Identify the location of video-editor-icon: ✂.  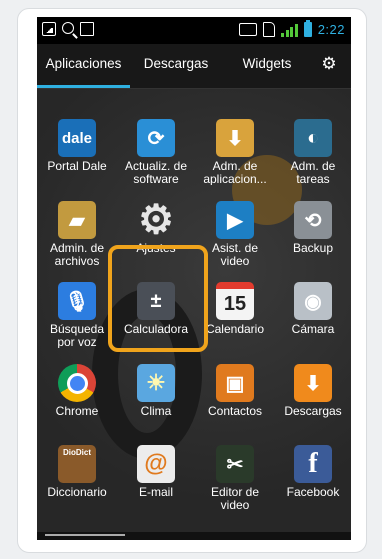
(235, 464).